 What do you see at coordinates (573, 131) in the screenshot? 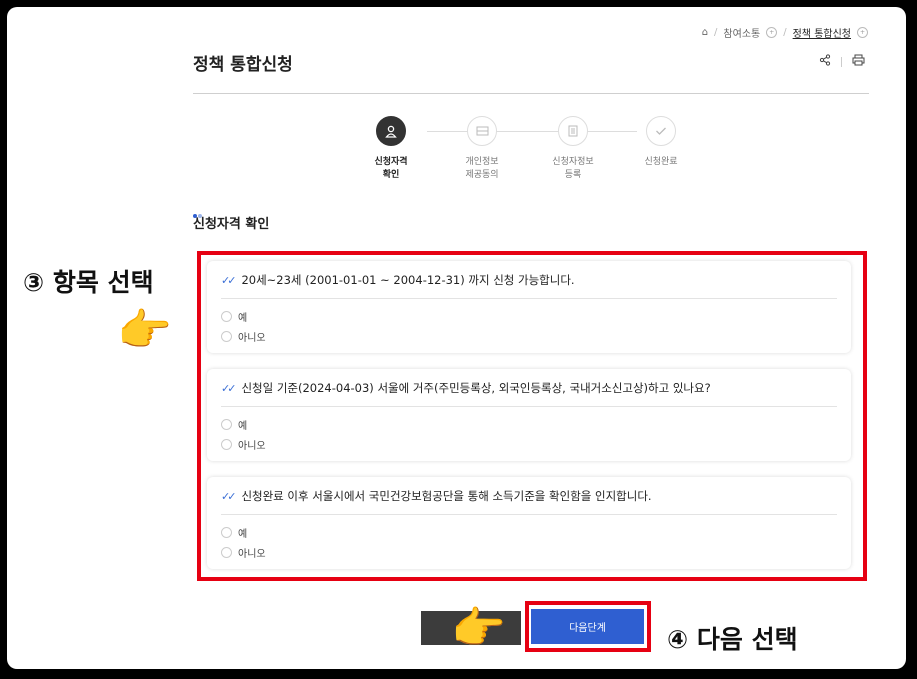
I see `form-icon` at bounding box center [573, 131].